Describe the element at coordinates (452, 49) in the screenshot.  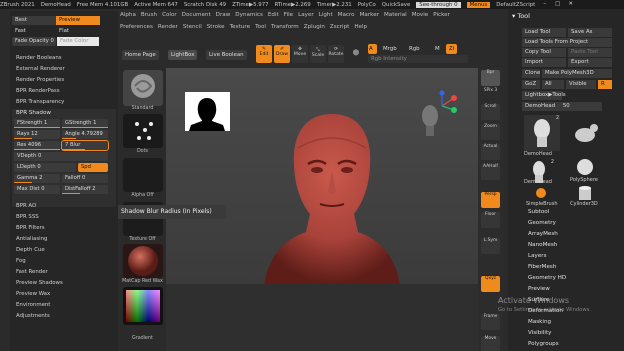
I see `zadd-toggle: Zi` at that location.